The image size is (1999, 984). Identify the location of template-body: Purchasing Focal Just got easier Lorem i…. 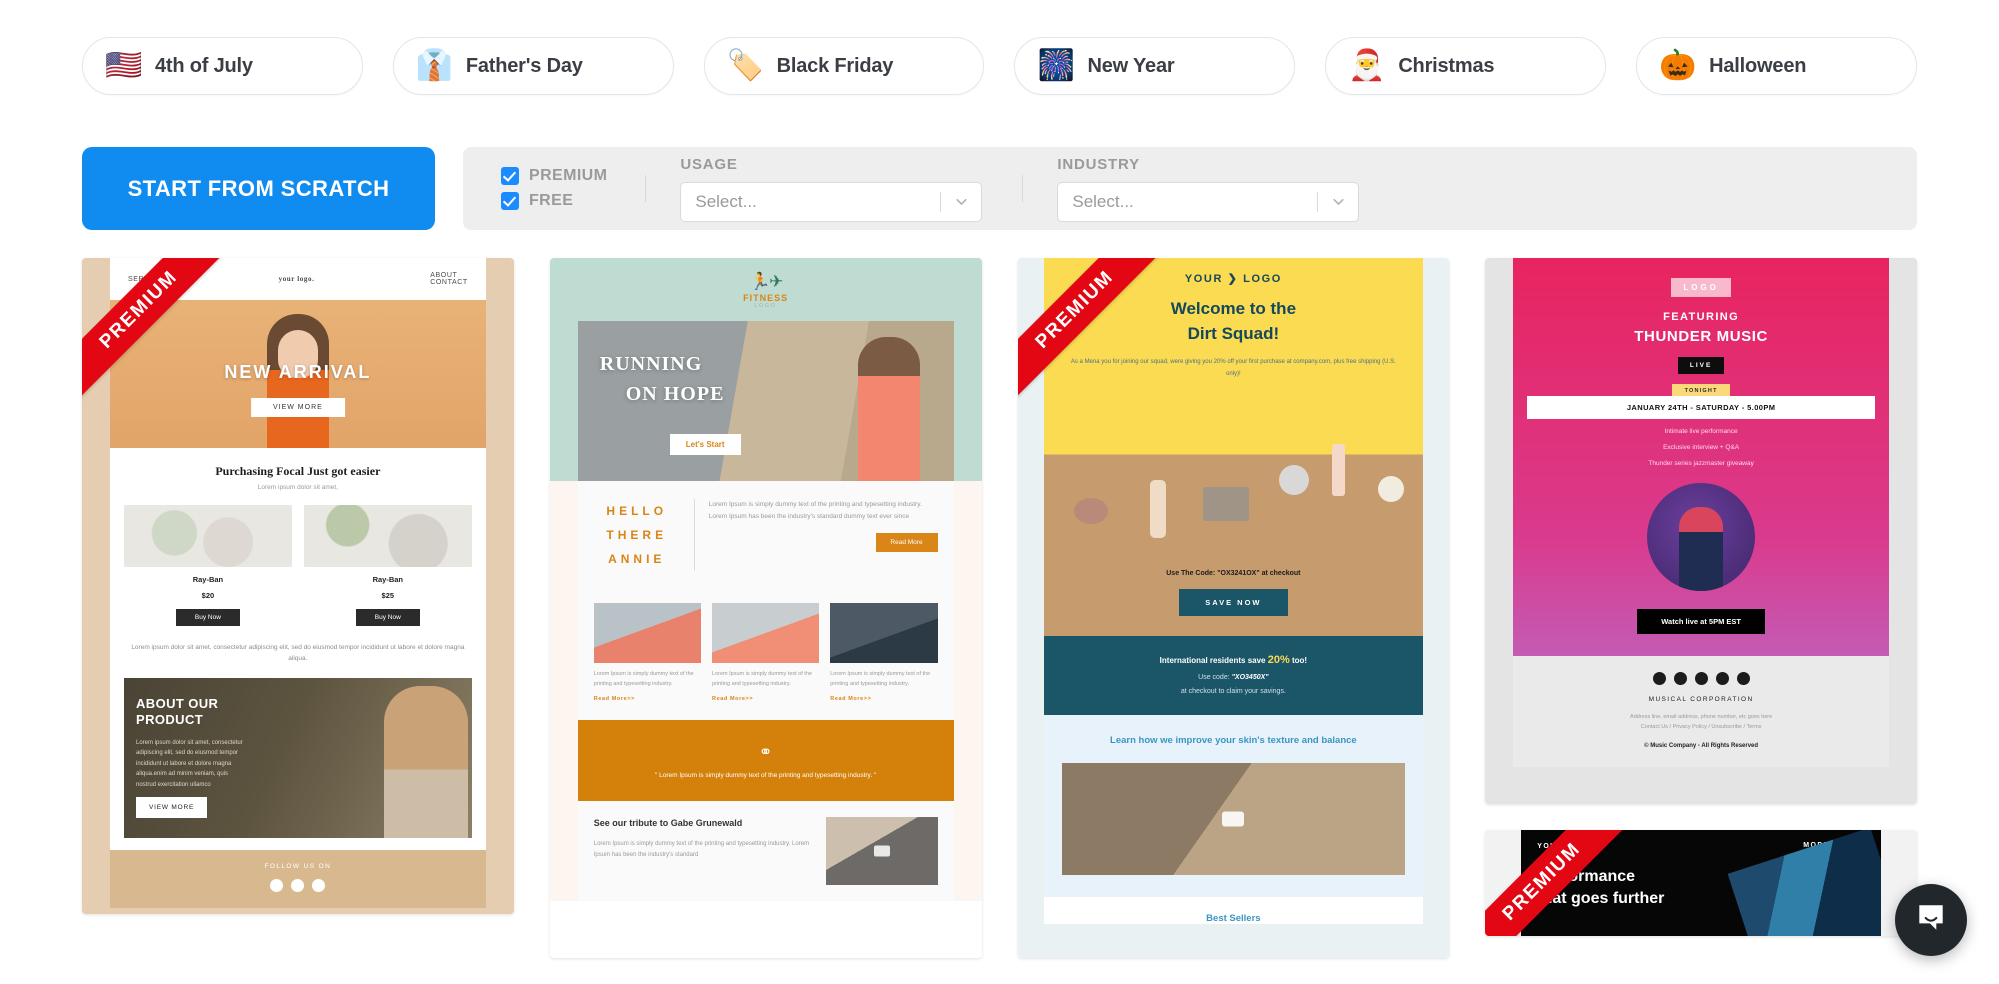
(298, 649).